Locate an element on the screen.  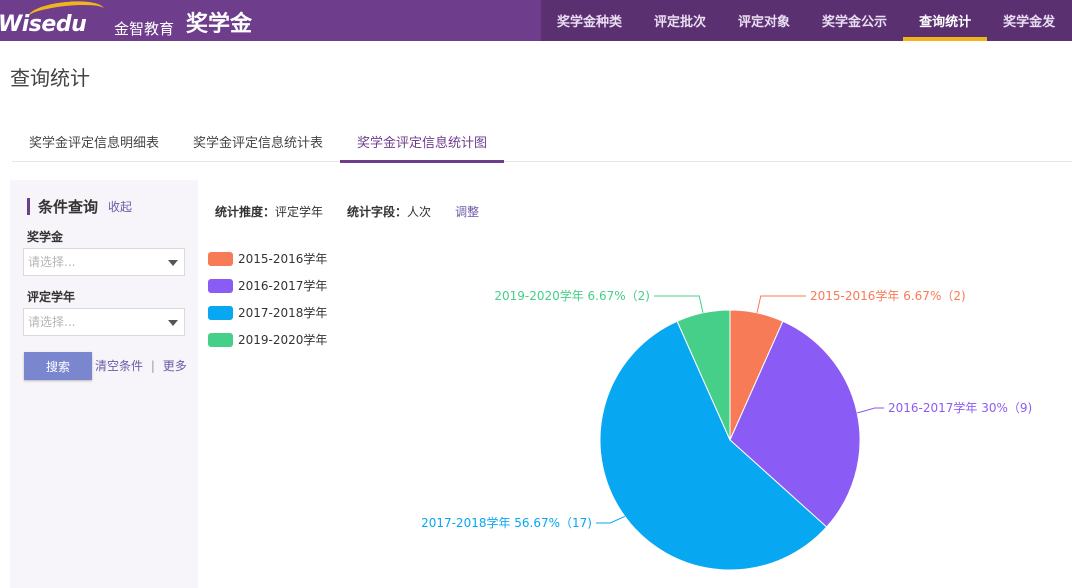
clear-conditions-link: 清空条件 is located at coordinates (119, 366).